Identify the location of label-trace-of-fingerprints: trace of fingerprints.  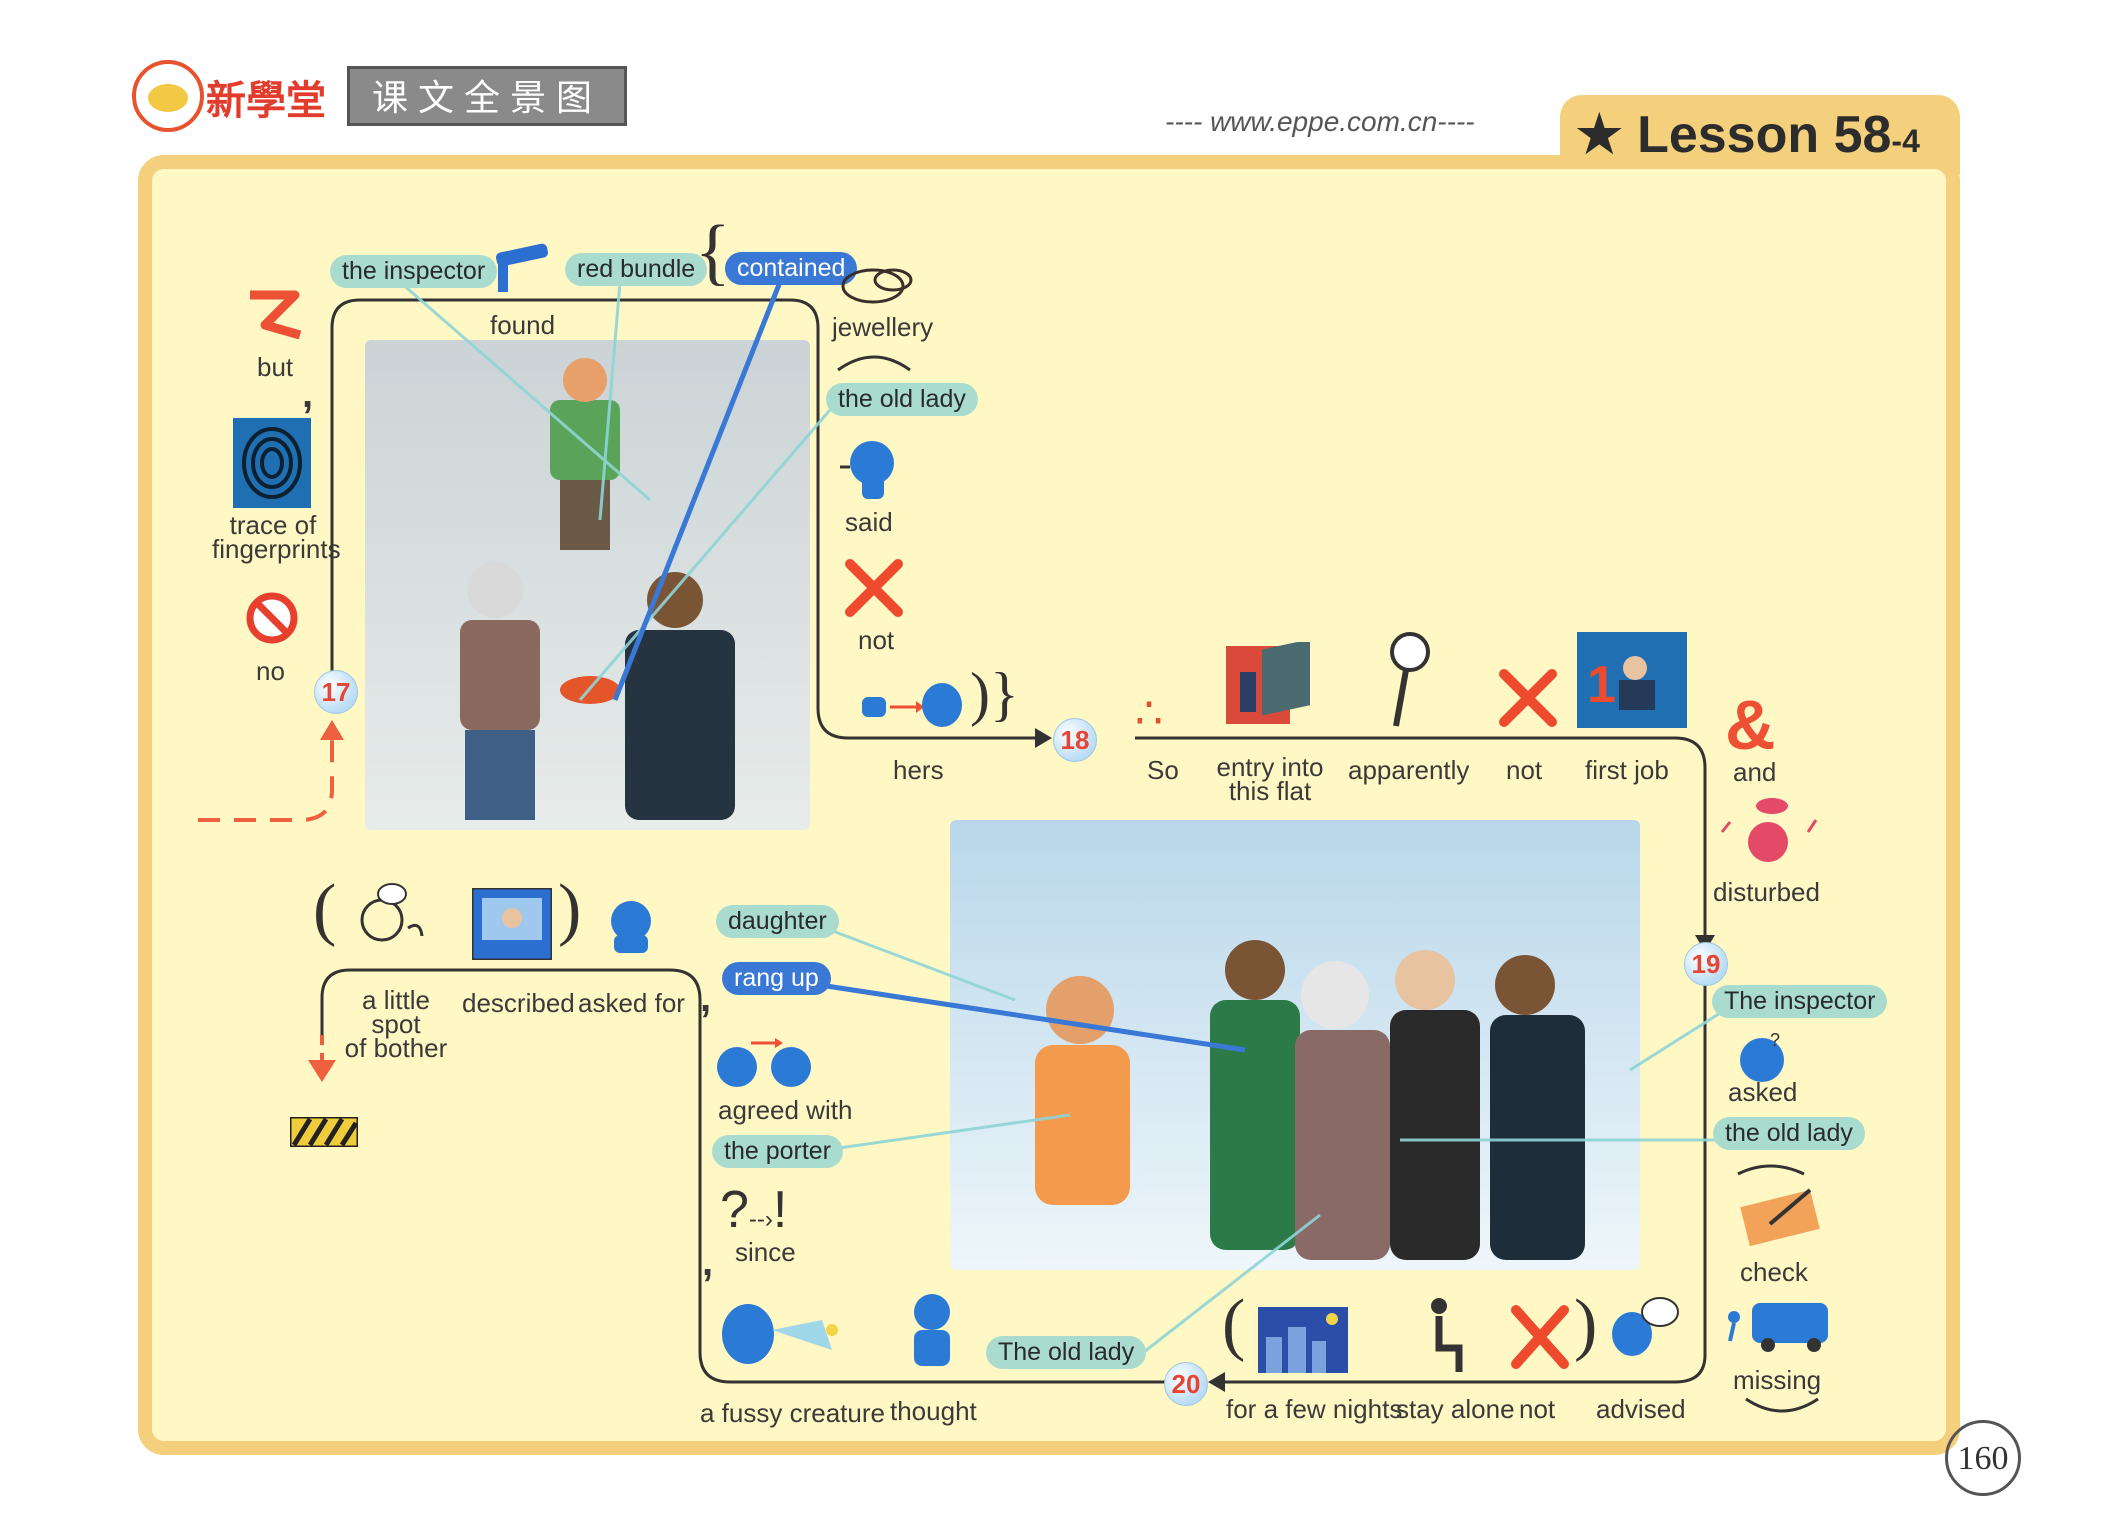
(276, 537).